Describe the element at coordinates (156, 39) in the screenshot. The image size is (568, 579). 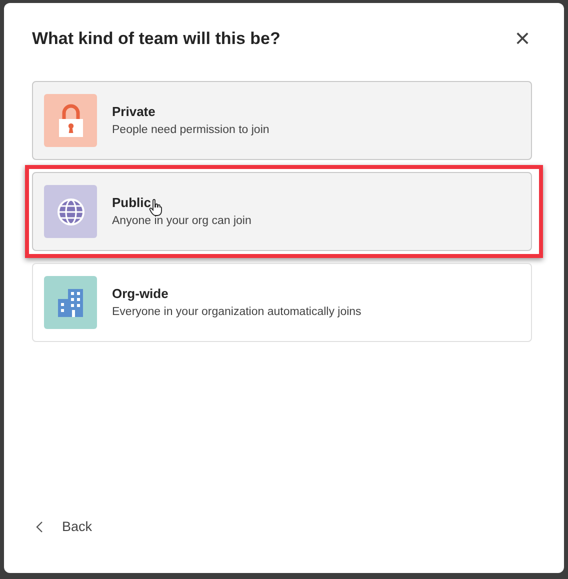
I see `dialog-title: What kind of team will this be?` at that location.